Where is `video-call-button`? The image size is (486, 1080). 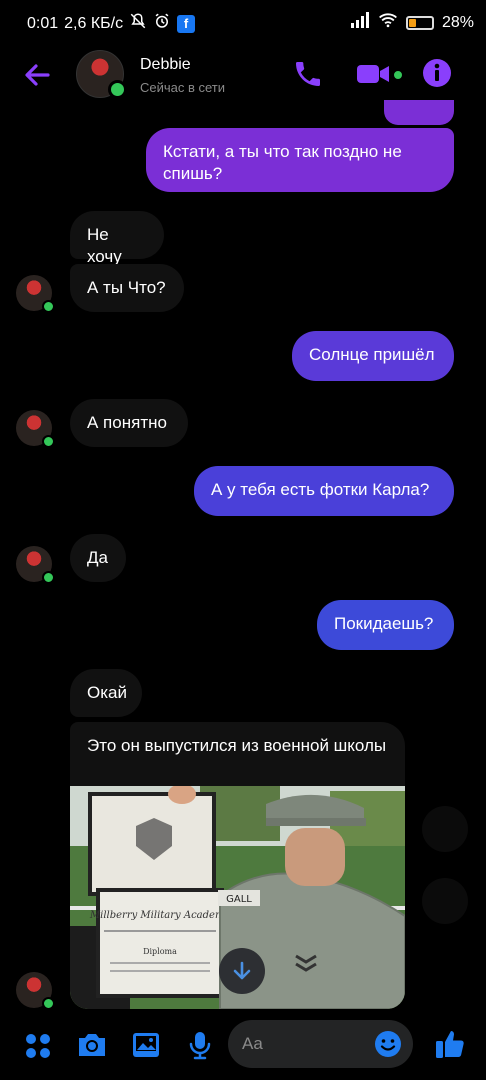 video-call-button is located at coordinates (380, 76).